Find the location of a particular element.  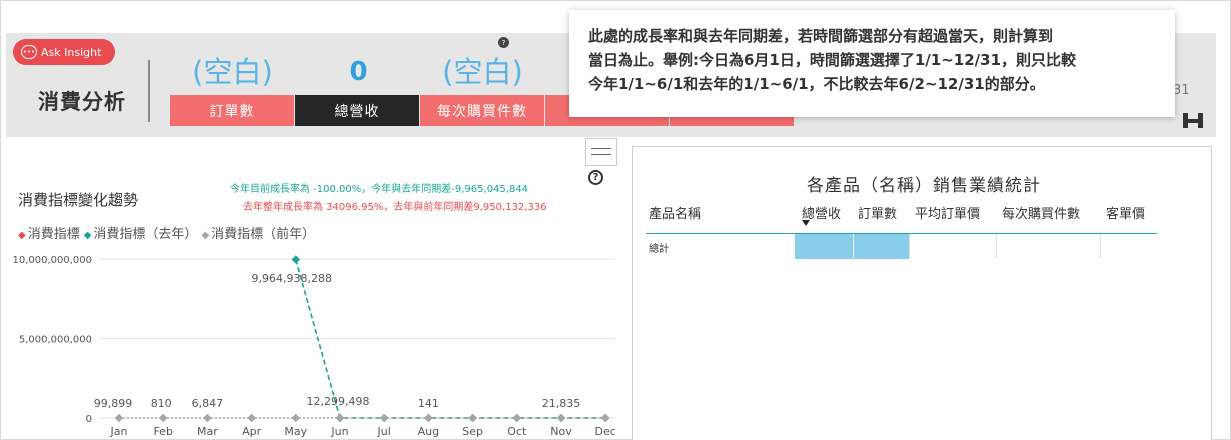

x-tick-label: Jun is located at coordinates (339, 431).